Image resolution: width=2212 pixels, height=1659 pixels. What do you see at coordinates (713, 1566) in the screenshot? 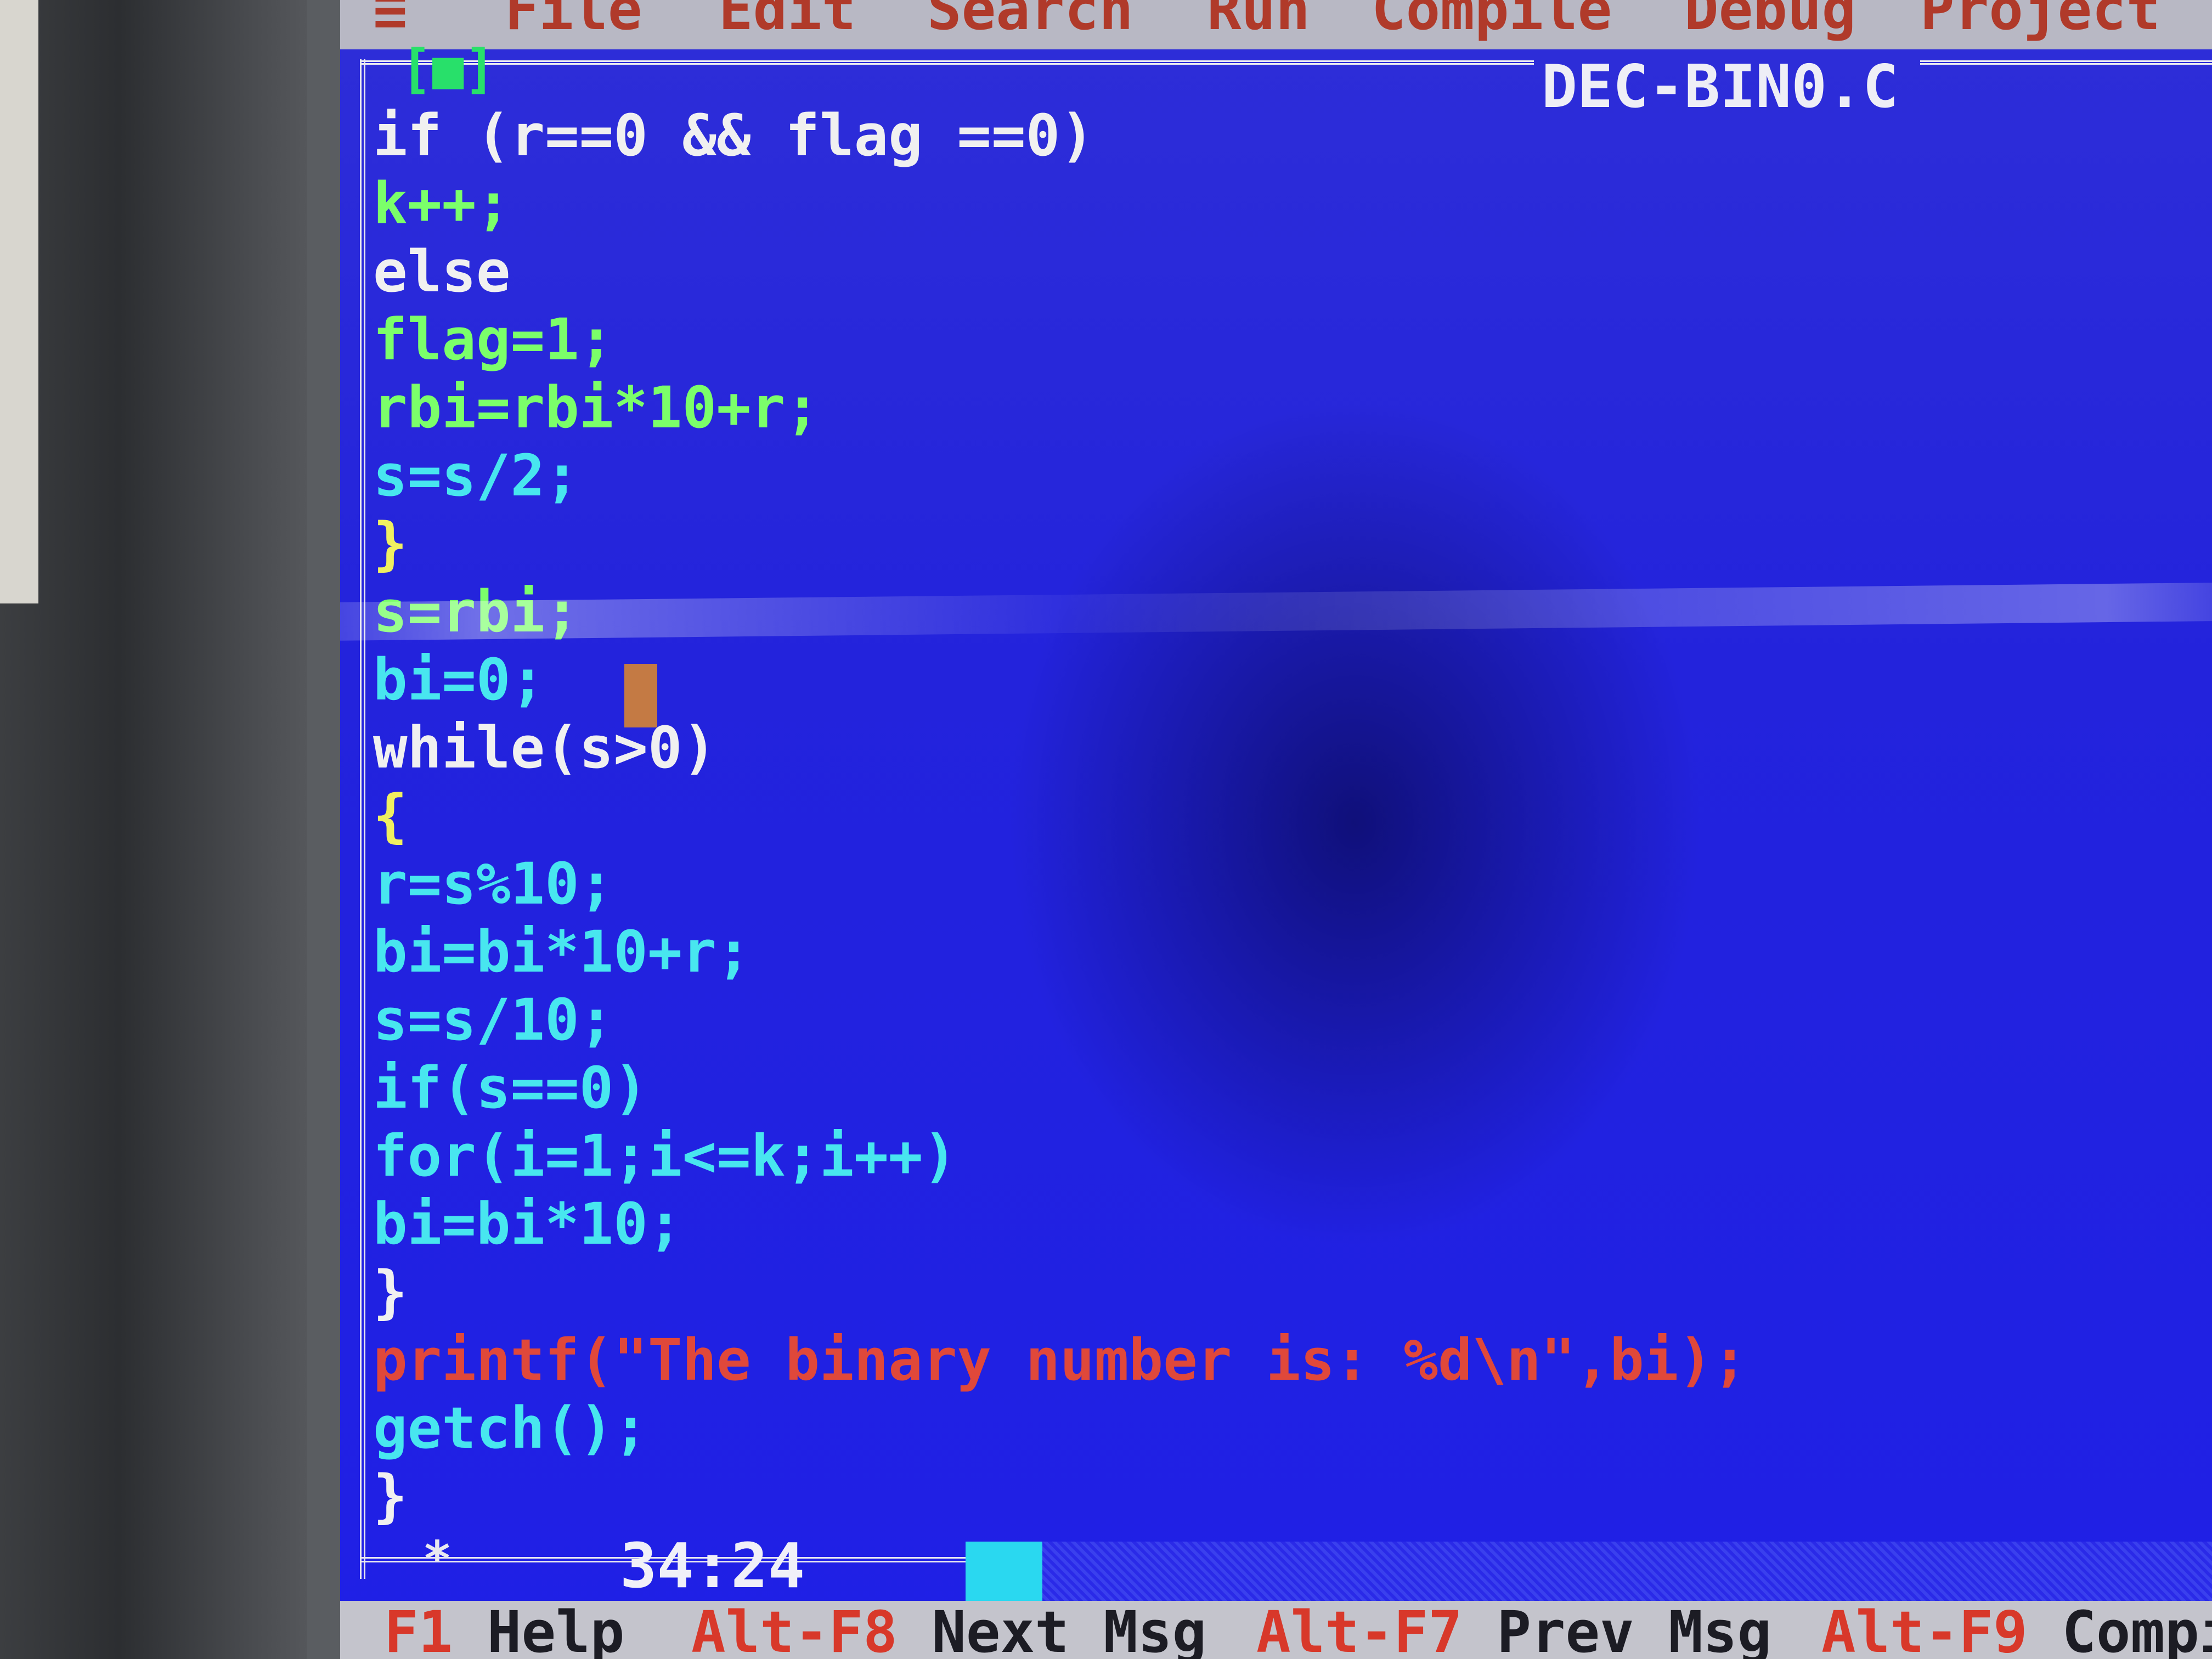
I see `cursor-position-indicator: 34:24` at bounding box center [713, 1566].